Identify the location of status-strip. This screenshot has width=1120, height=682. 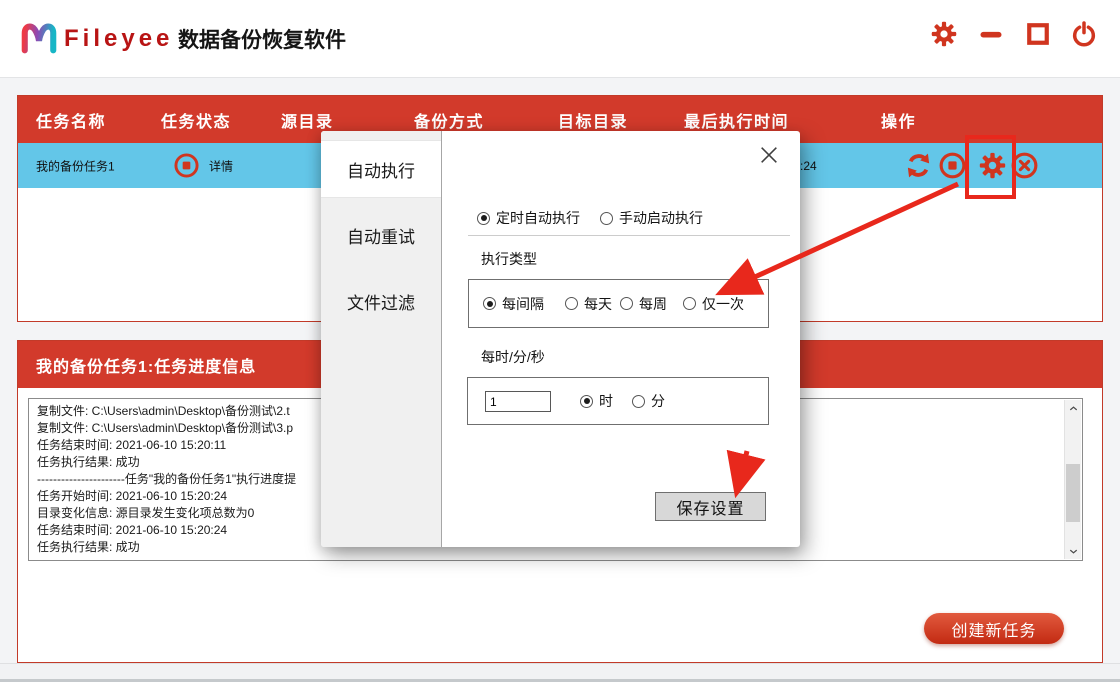
(560, 672).